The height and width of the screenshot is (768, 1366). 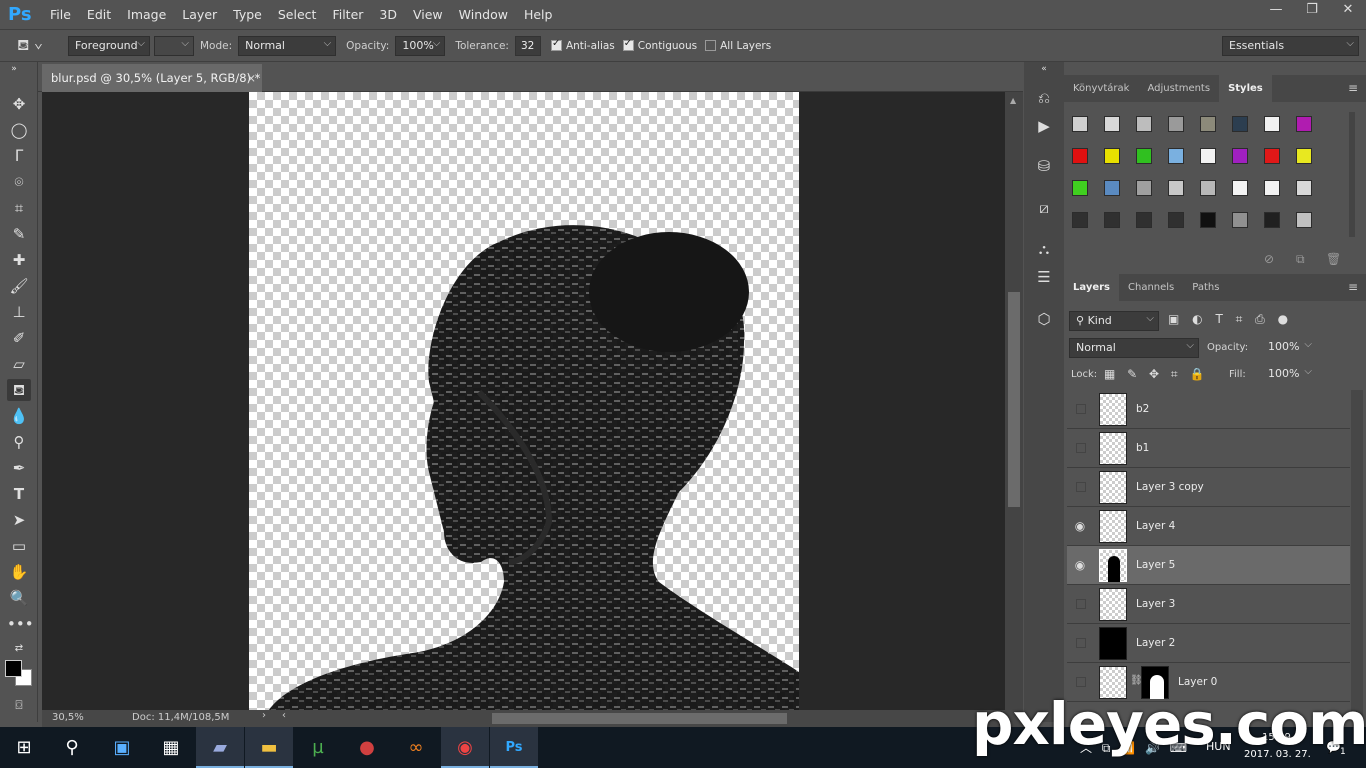 What do you see at coordinates (1101, 88) in the screenshot?
I see `tab-libraries: Könyvtárak` at bounding box center [1101, 88].